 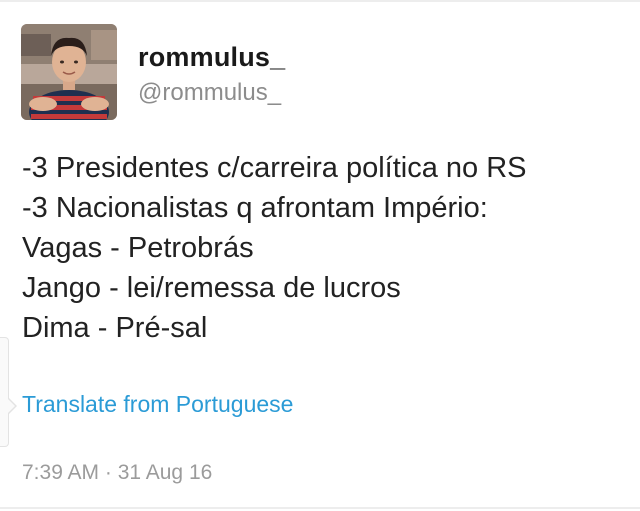 I want to click on tweet-line: Jango - lei/remessa de lucros, so click(x=211, y=288).